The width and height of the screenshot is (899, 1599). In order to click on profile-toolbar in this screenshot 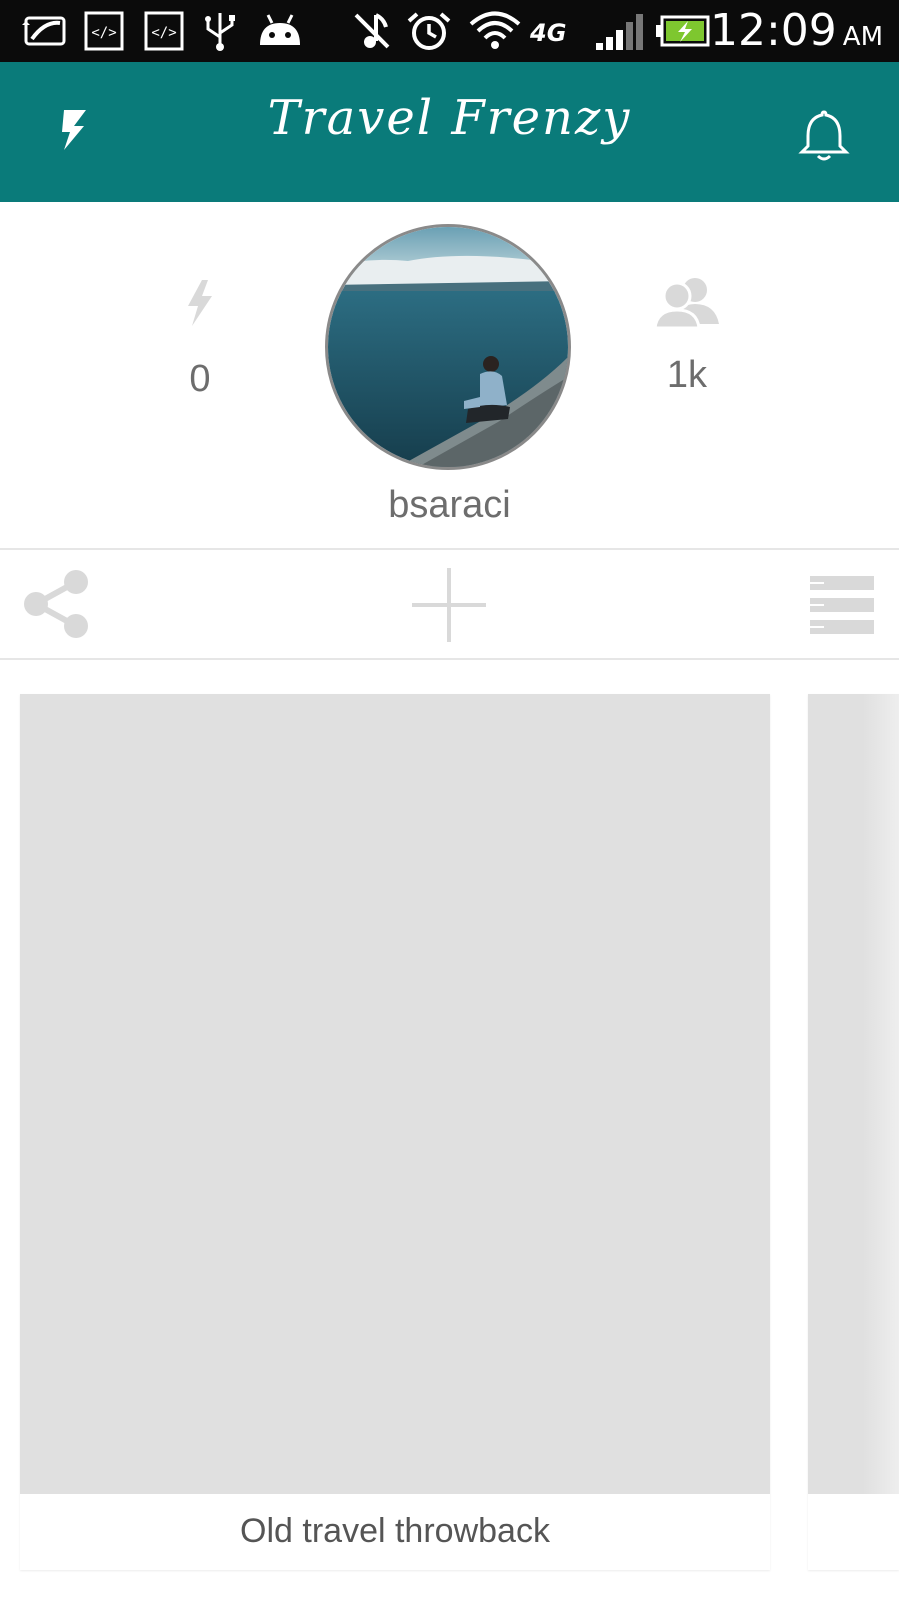, I will do `click(449, 604)`.